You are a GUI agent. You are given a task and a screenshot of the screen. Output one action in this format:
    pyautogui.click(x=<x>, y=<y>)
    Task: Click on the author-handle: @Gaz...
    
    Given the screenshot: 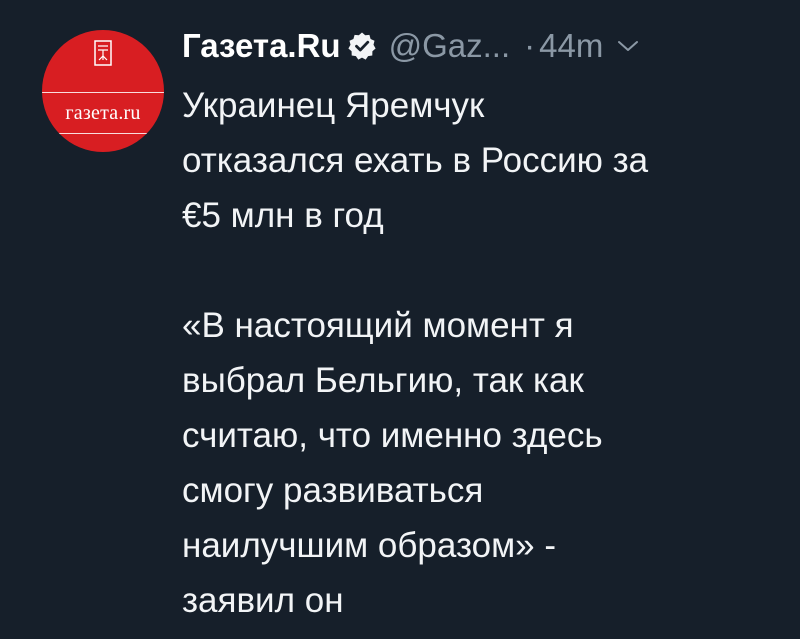 What is the action you would take?
    pyautogui.click(x=450, y=46)
    